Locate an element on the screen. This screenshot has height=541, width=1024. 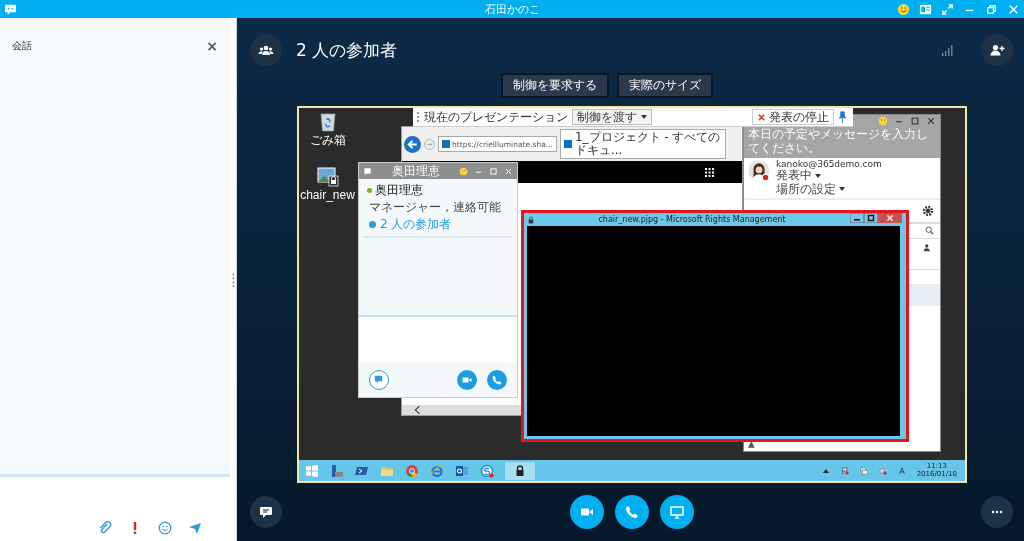
panel-title: 会話 is located at coordinates (22, 46).